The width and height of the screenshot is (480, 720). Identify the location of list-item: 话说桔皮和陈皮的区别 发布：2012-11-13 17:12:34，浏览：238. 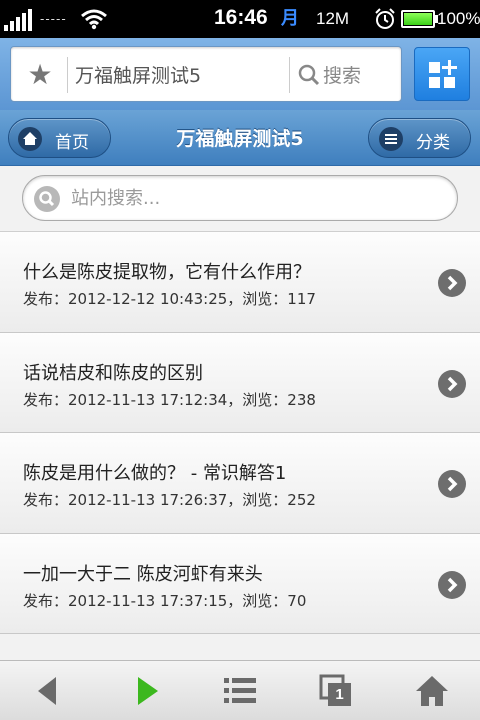
(240, 382).